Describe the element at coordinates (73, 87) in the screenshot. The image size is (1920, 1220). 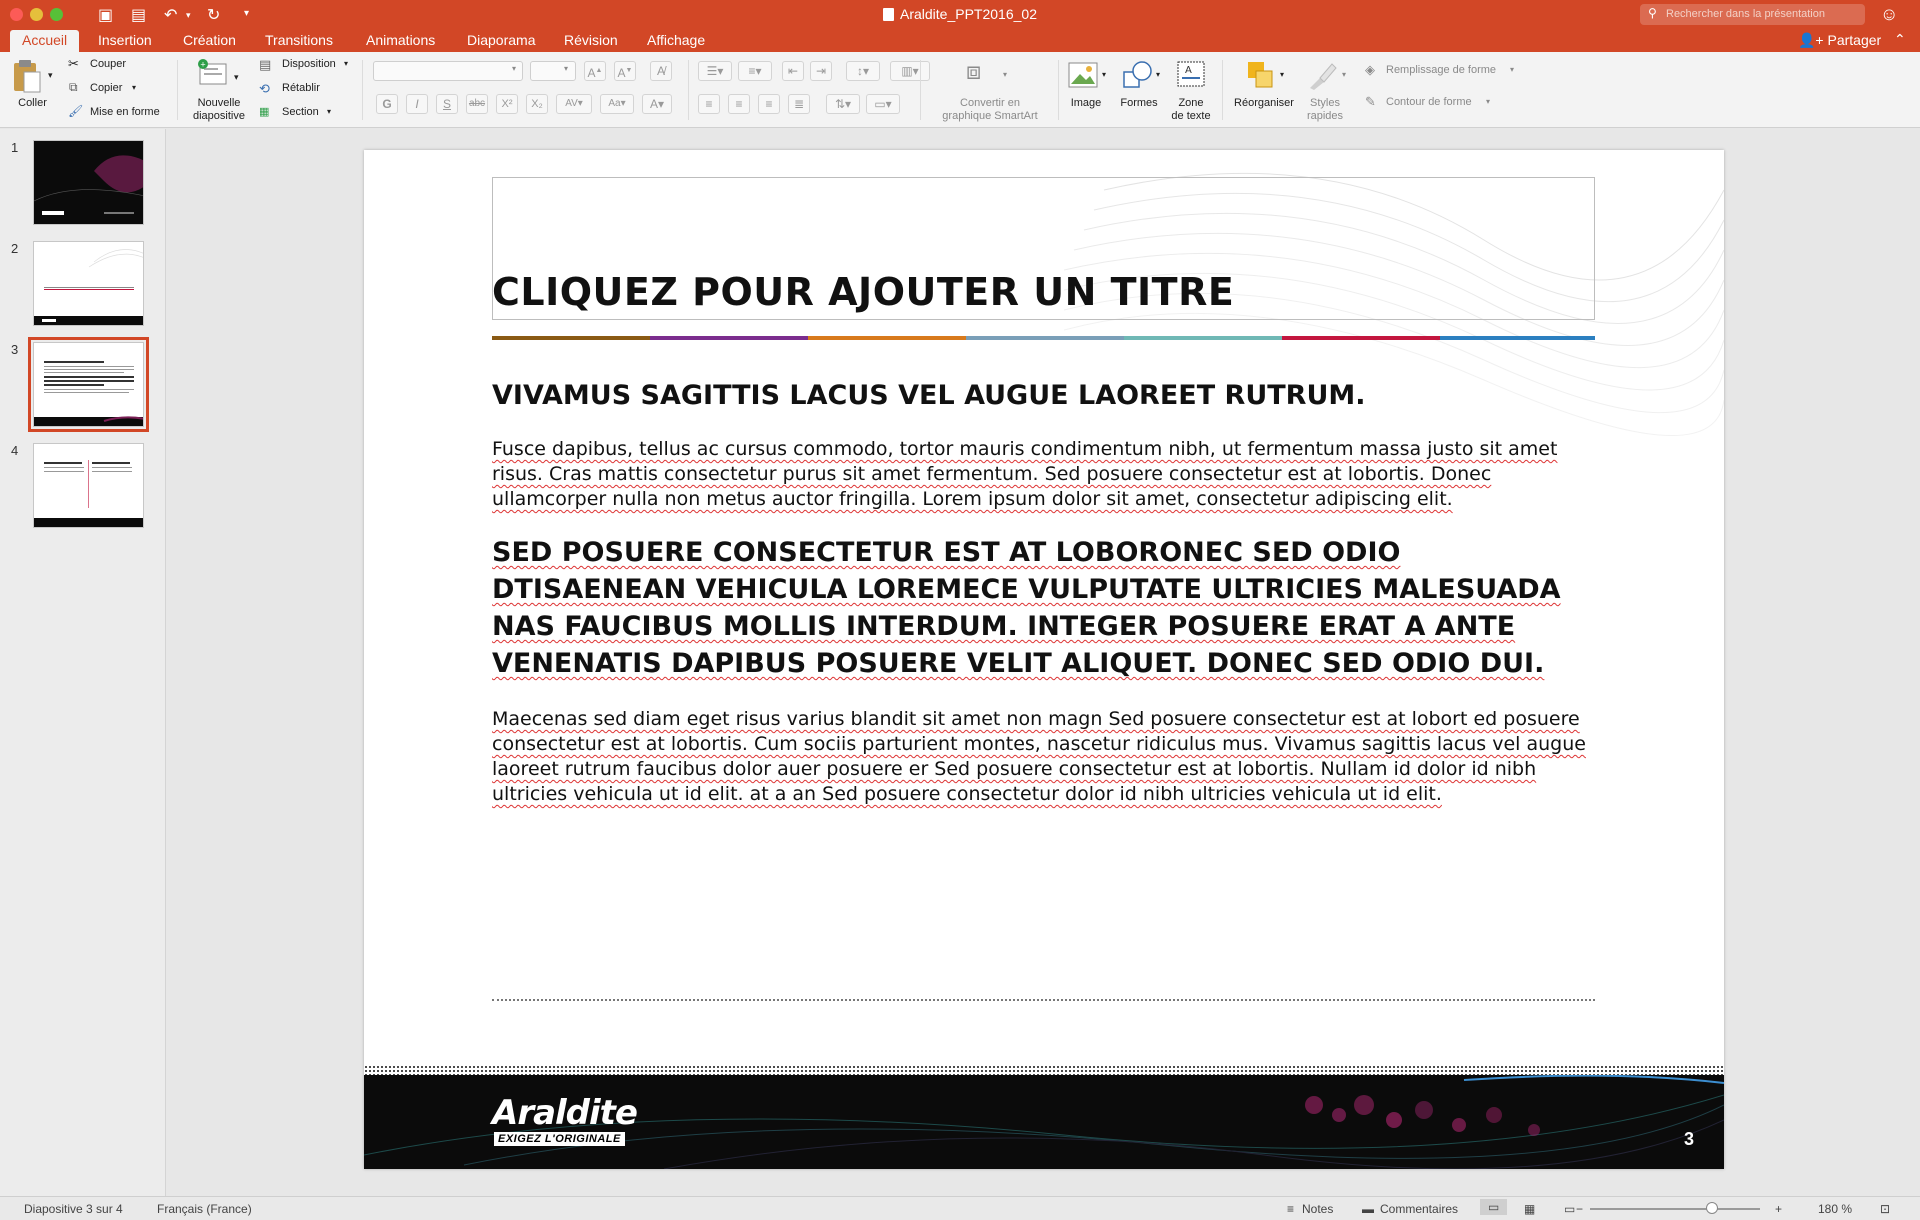
I see `copy-icon: ⧉` at that location.